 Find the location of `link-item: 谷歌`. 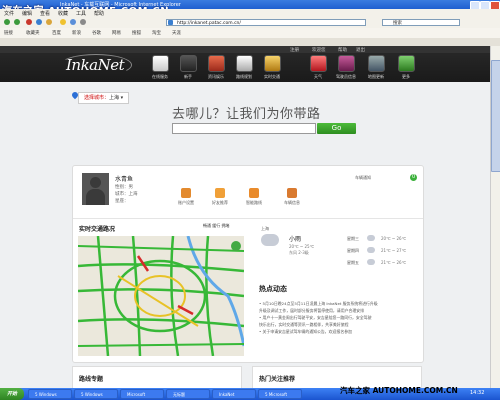

link-item: 谷歌 is located at coordinates (96, 33).